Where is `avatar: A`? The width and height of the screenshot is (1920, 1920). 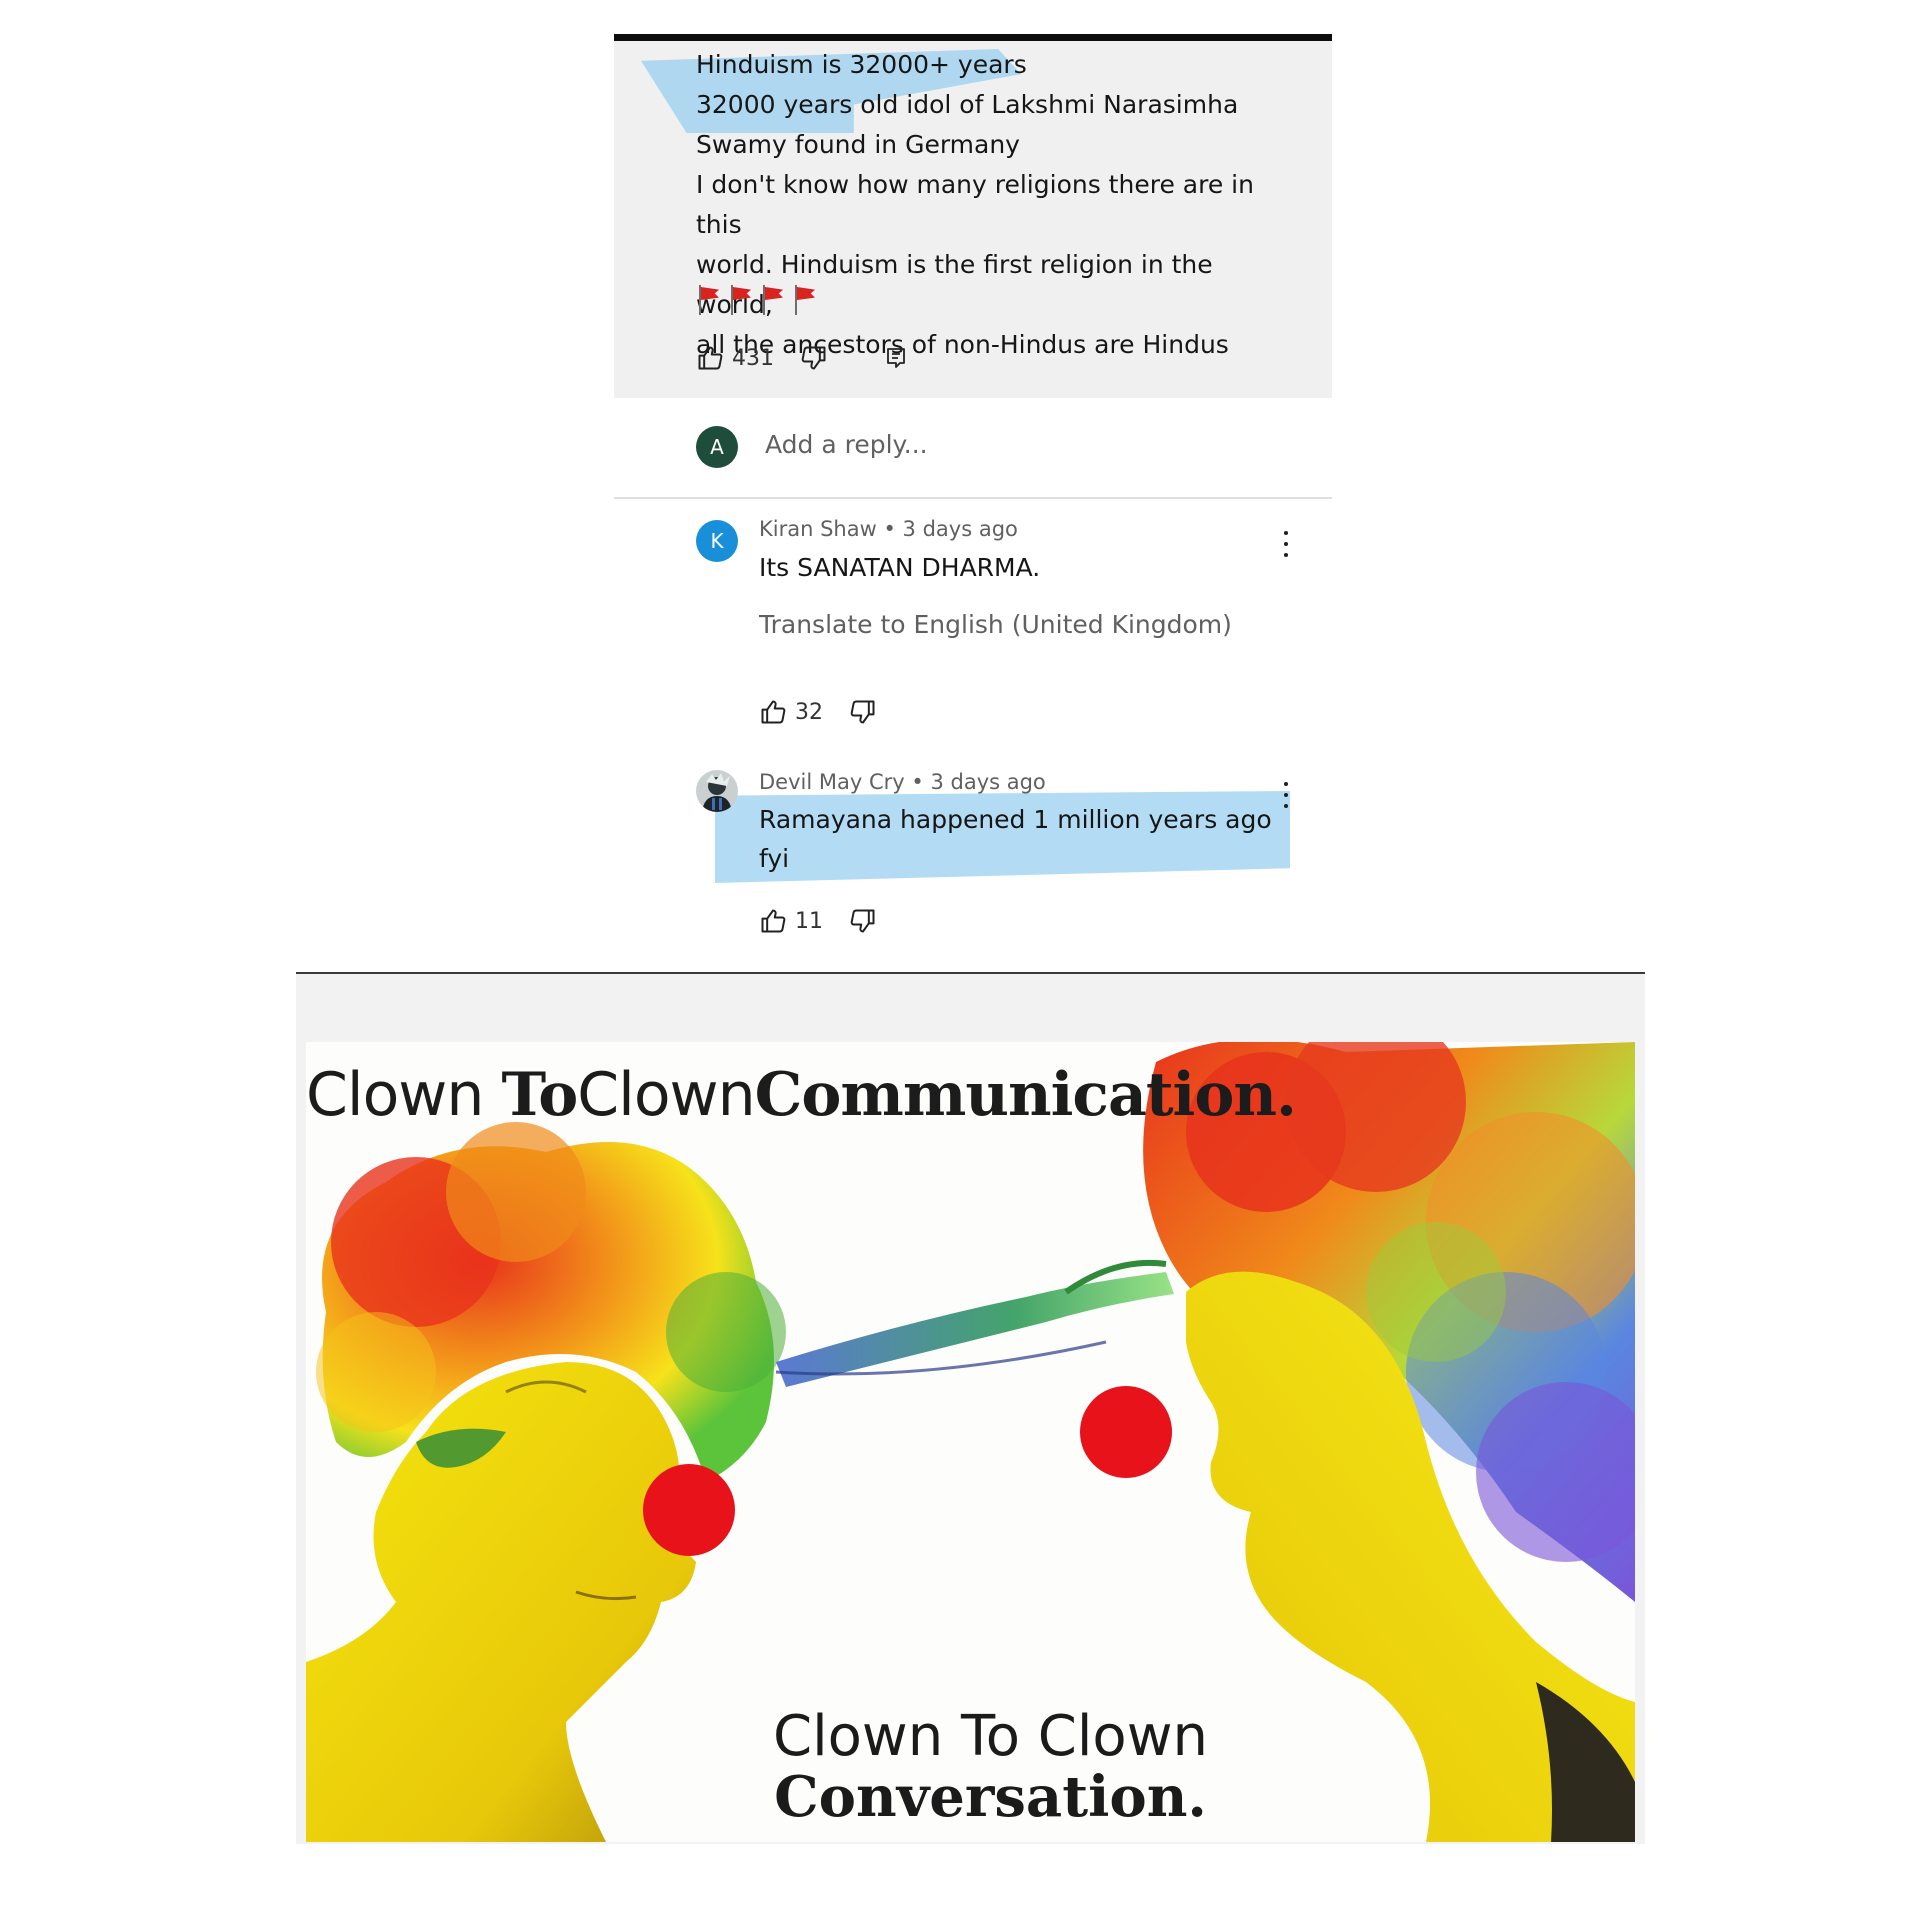
avatar: A is located at coordinates (717, 447).